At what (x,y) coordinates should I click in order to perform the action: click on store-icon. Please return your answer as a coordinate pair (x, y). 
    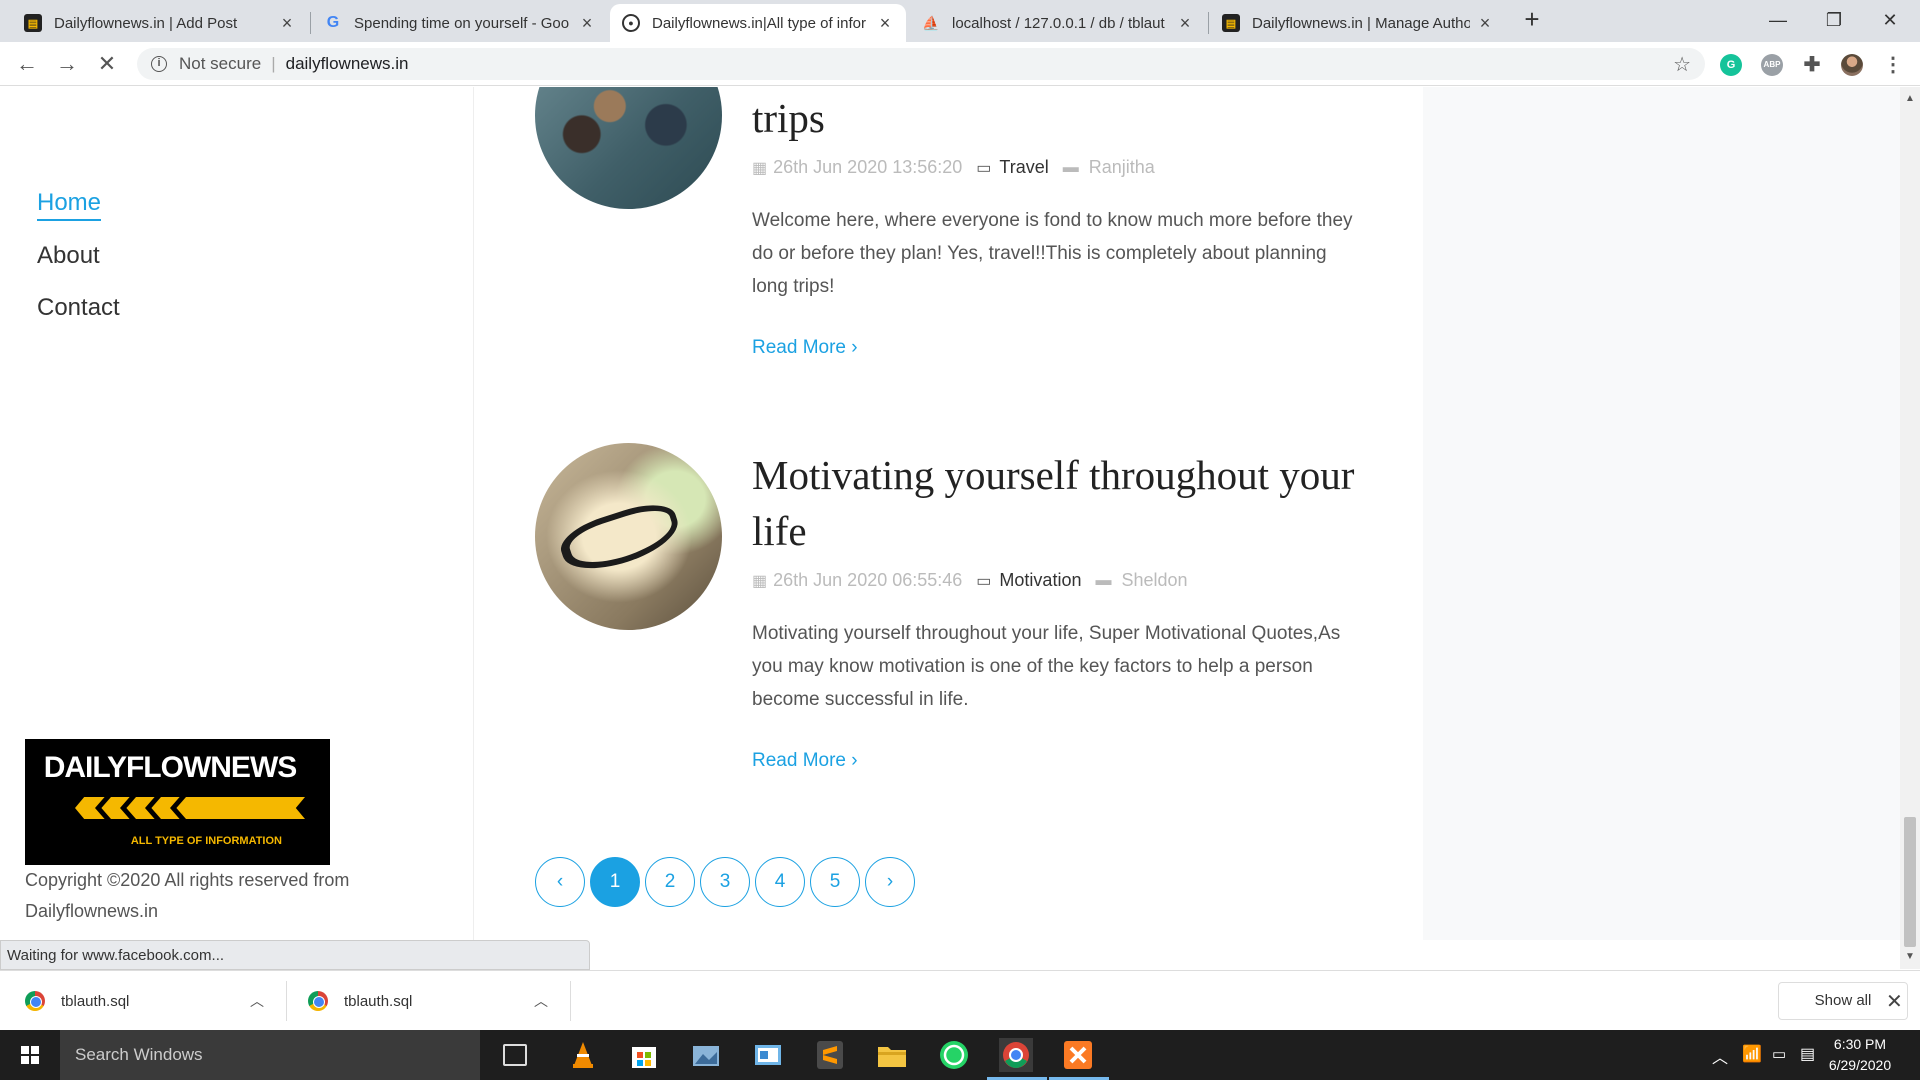
    Looking at the image, I should click on (644, 1055).